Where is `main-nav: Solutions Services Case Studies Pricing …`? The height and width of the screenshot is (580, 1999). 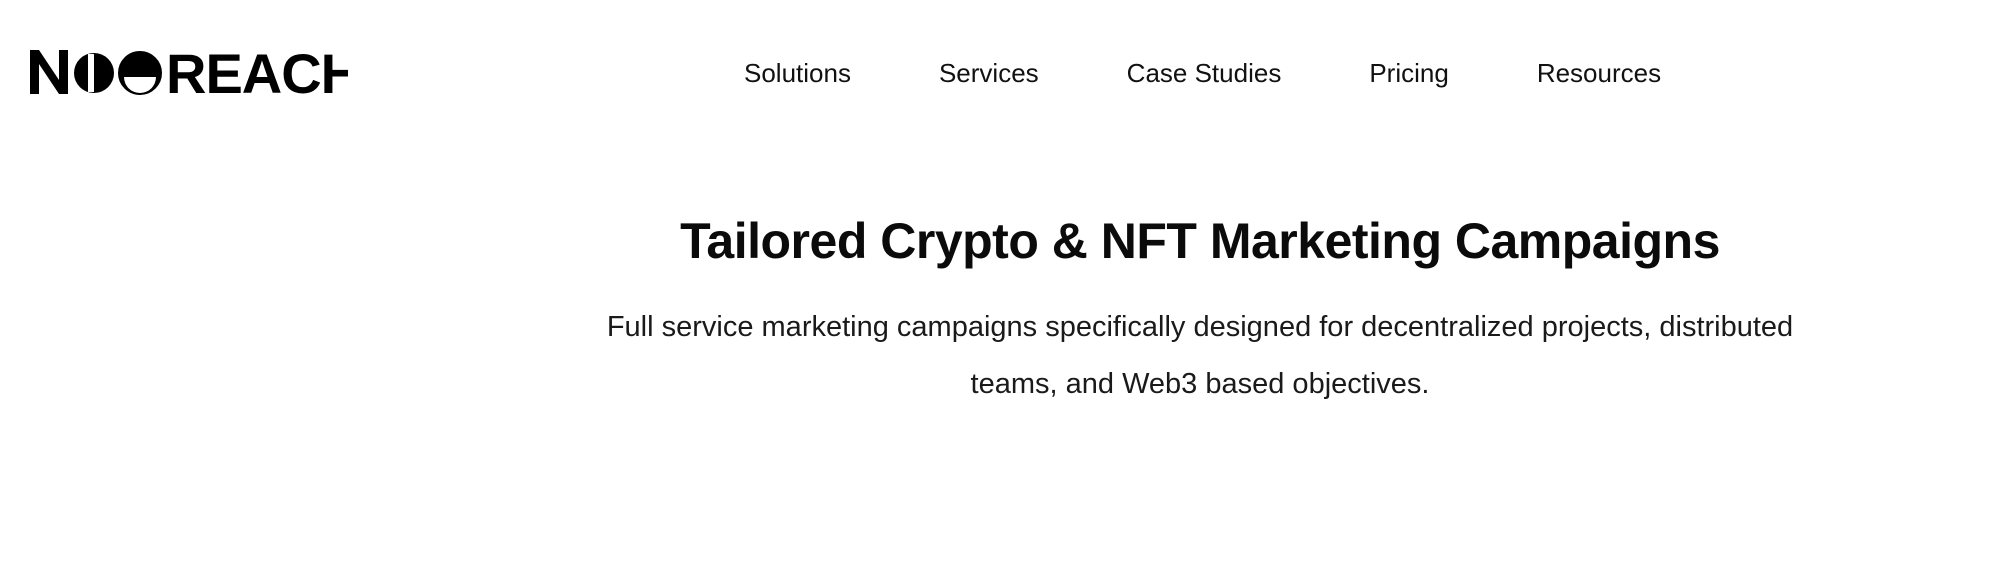
main-nav: Solutions Services Case Studies Pricing … is located at coordinates (1202, 73).